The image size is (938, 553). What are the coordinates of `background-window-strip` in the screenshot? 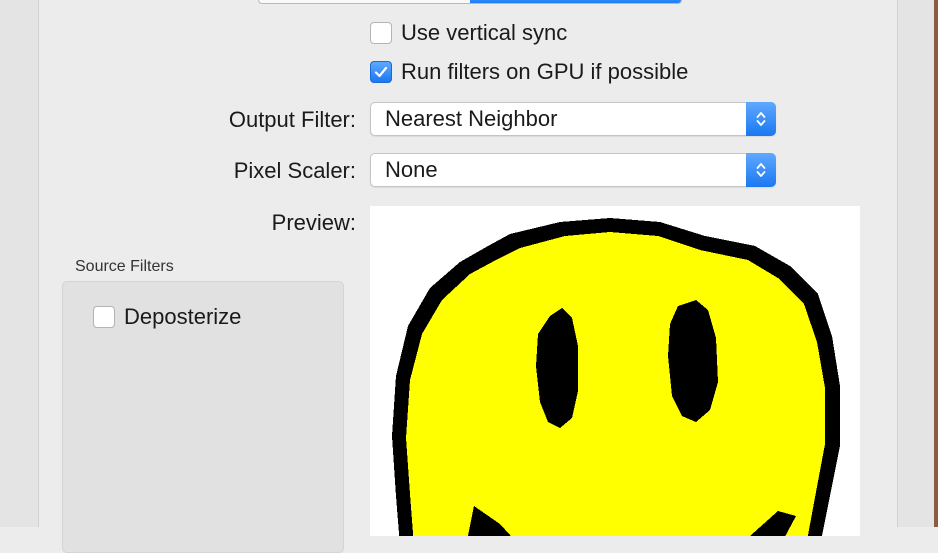 It's located at (936, 263).